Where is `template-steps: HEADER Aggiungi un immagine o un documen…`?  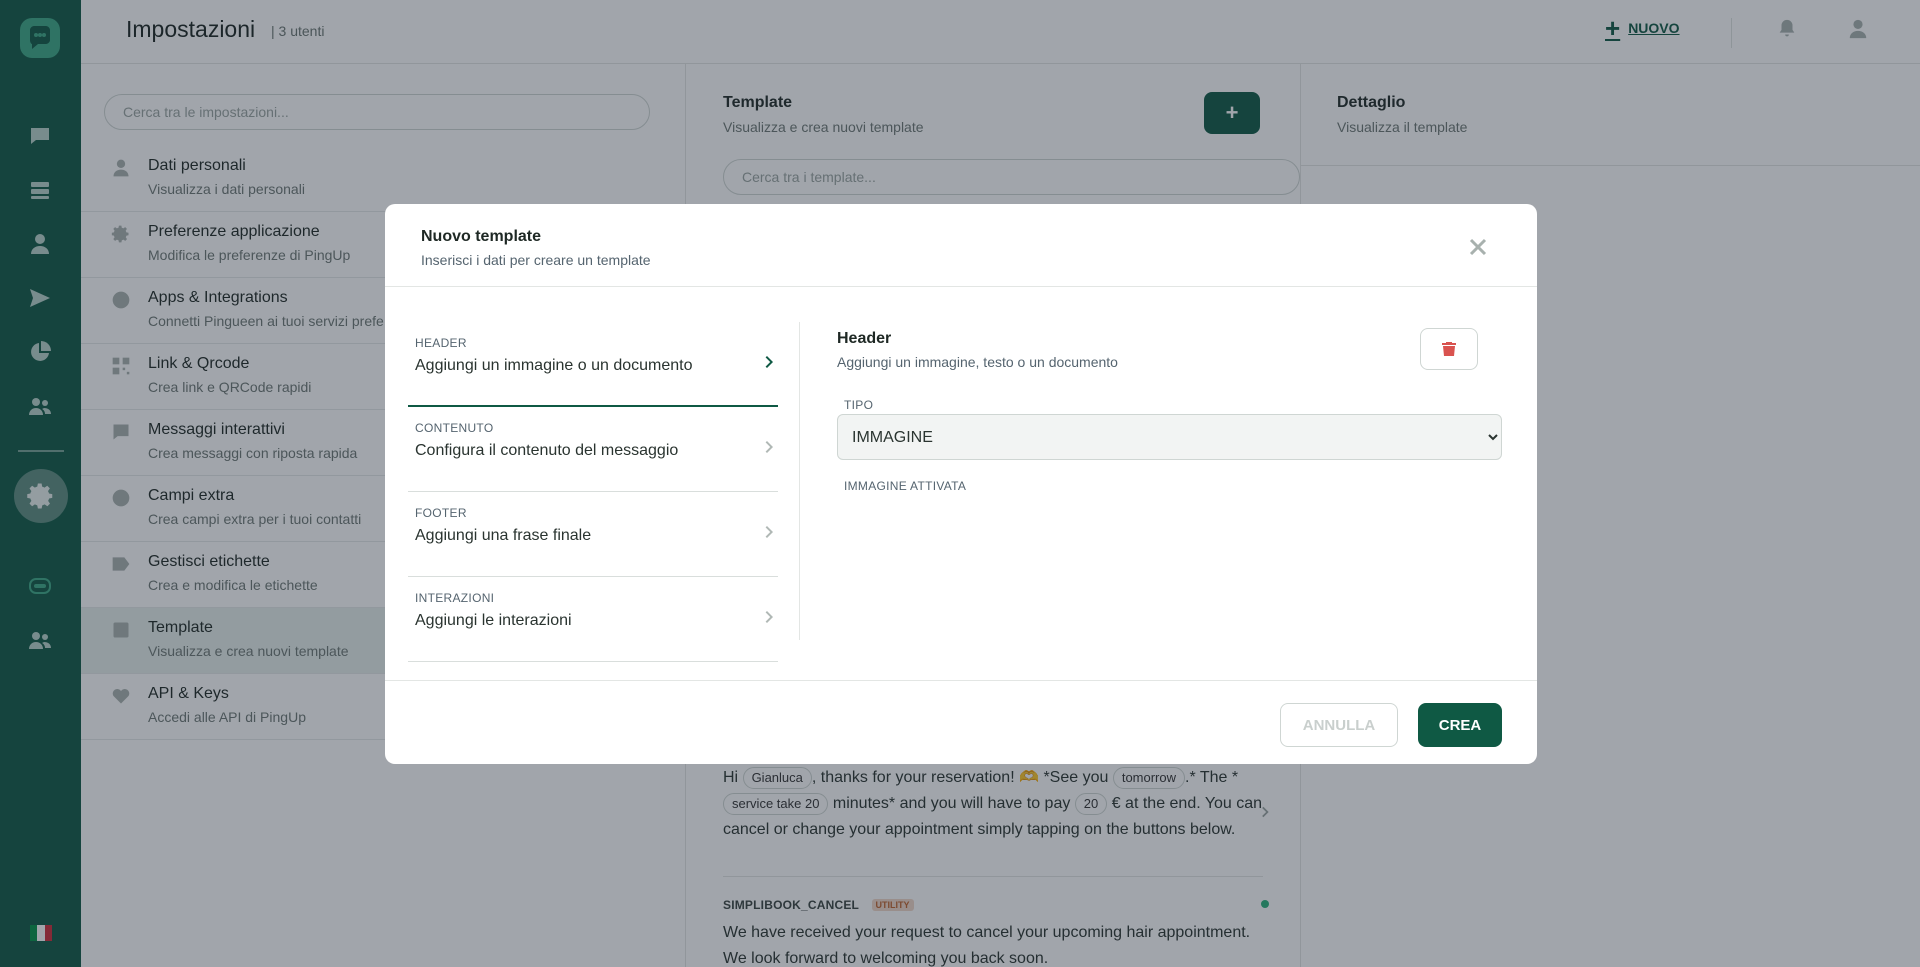
template-steps: HEADER Aggiungi un immagine o un documen… is located at coordinates (593, 492).